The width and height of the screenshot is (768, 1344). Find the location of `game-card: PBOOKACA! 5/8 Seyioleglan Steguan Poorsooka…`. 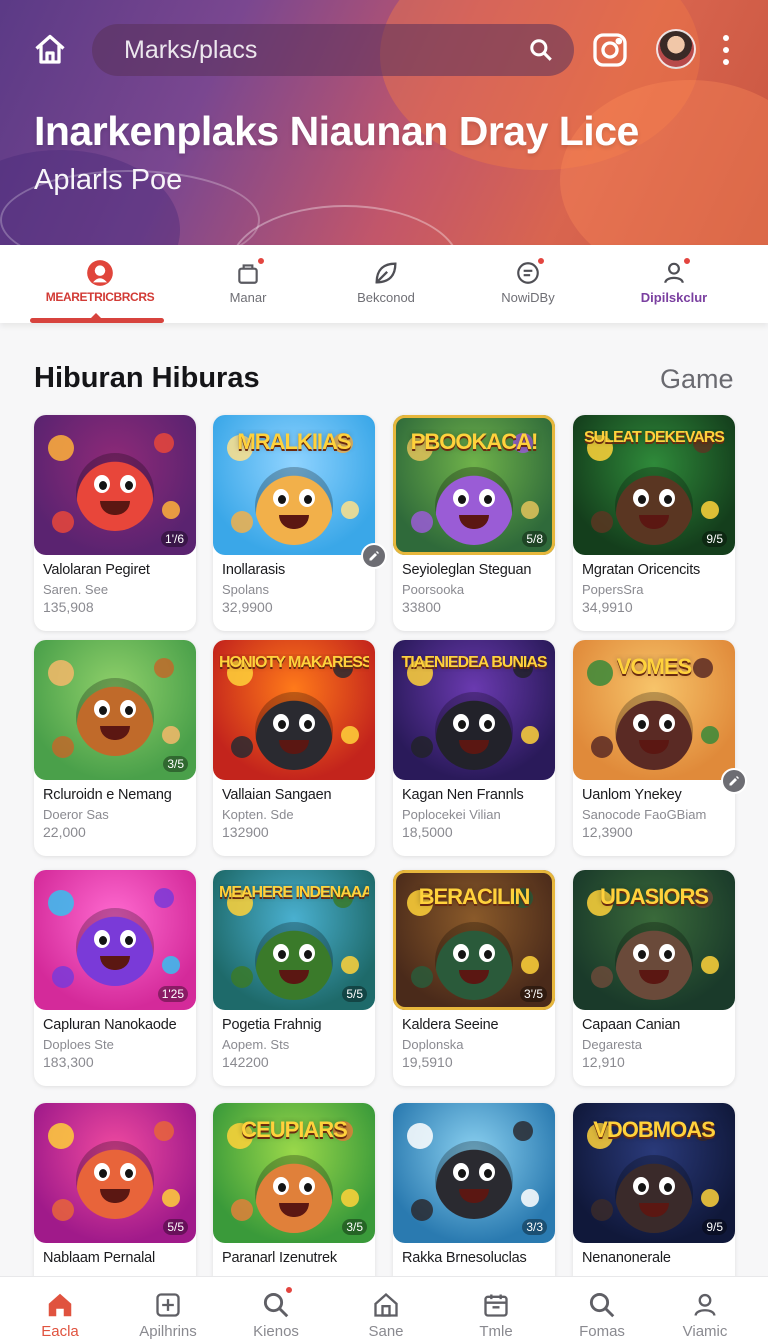

game-card: PBOOKACA! 5/8 Seyioleglan Steguan Poorsooka… is located at coordinates (474, 523).